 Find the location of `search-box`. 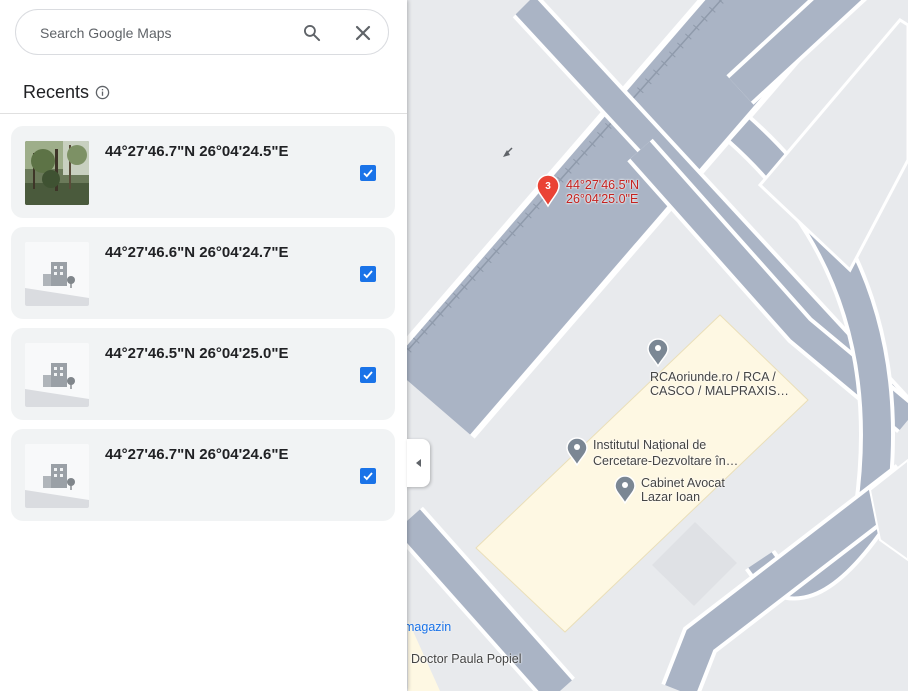

search-box is located at coordinates (202, 32).